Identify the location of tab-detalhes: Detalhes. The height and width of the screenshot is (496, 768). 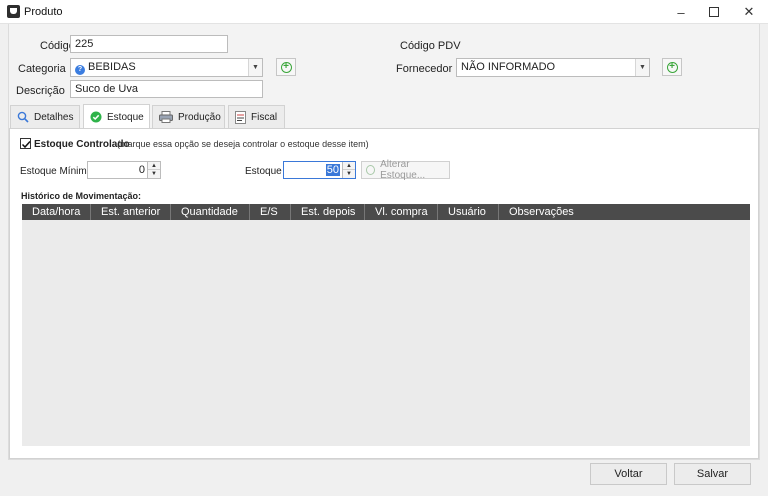
(45, 116).